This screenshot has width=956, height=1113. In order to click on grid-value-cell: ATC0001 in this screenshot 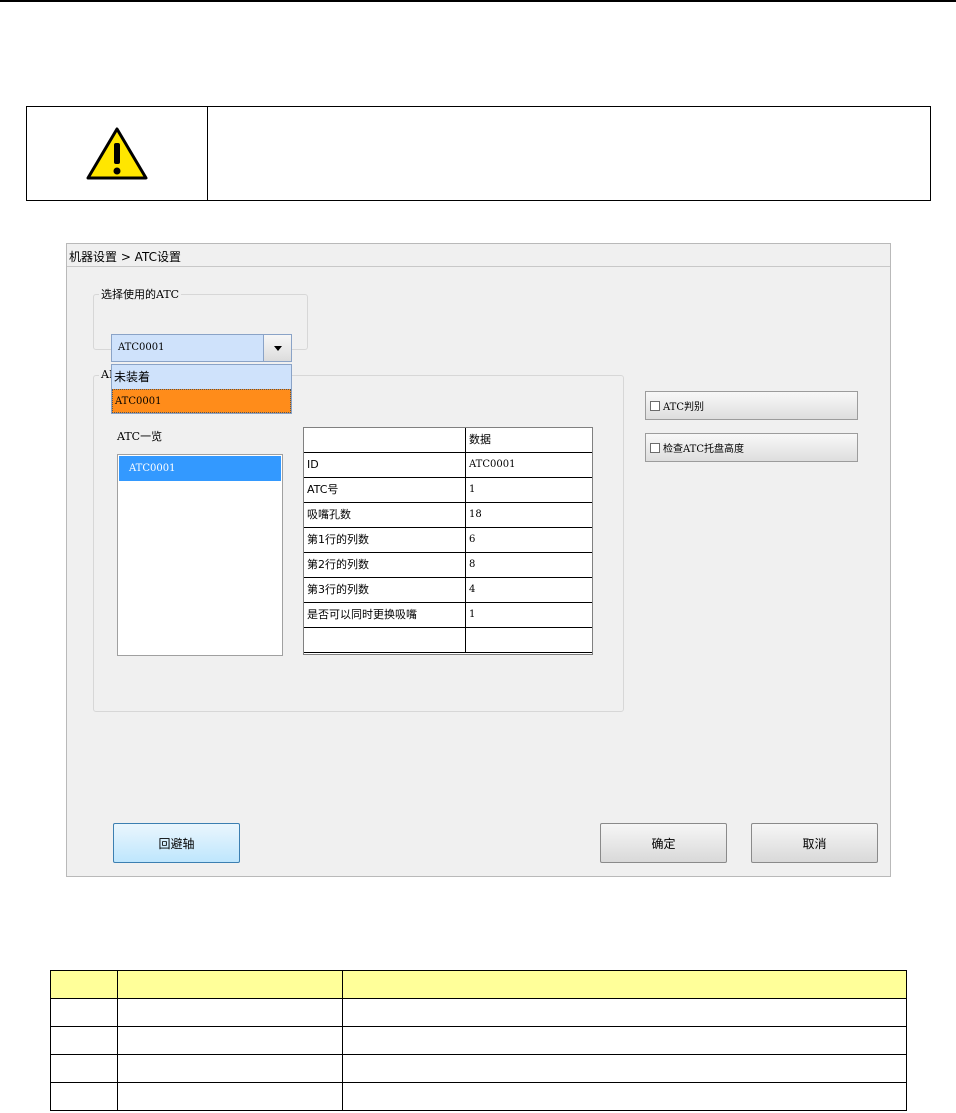, I will do `click(529, 465)`.